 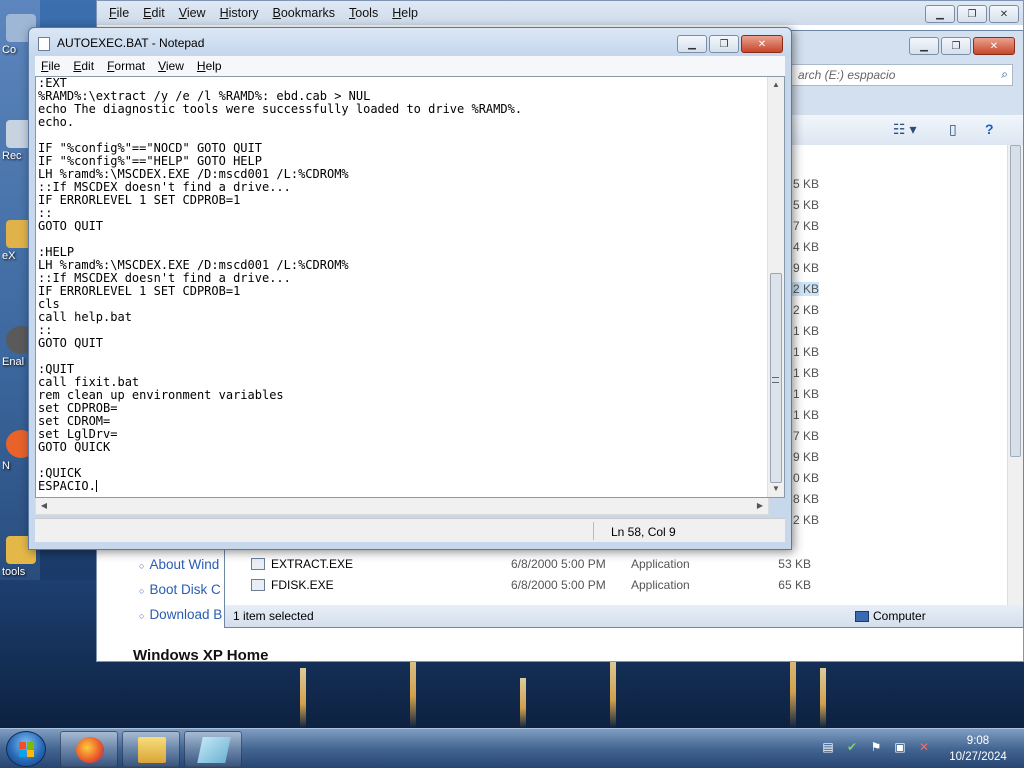 What do you see at coordinates (862, 616) in the screenshot?
I see `computer-icon` at bounding box center [862, 616].